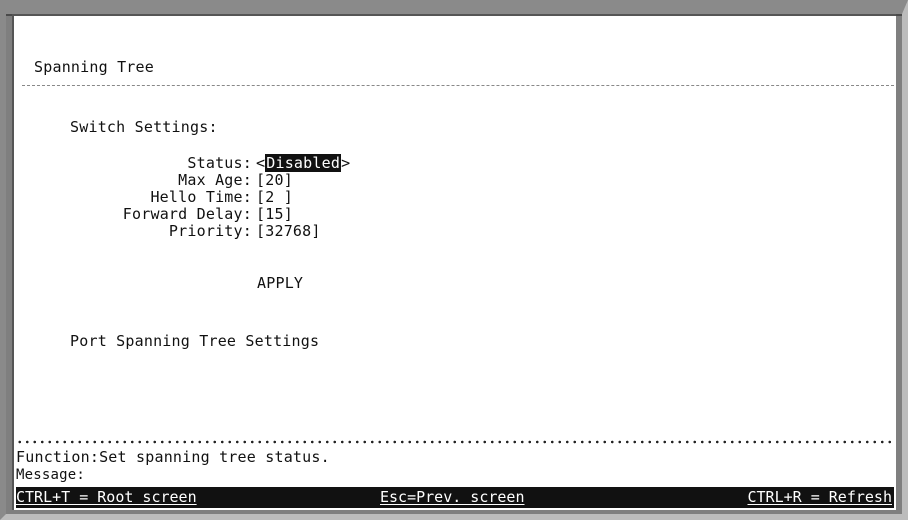 The image size is (908, 520). I want to click on root-screen-hotkey: CTRL+T = Root screen, so click(106, 497).